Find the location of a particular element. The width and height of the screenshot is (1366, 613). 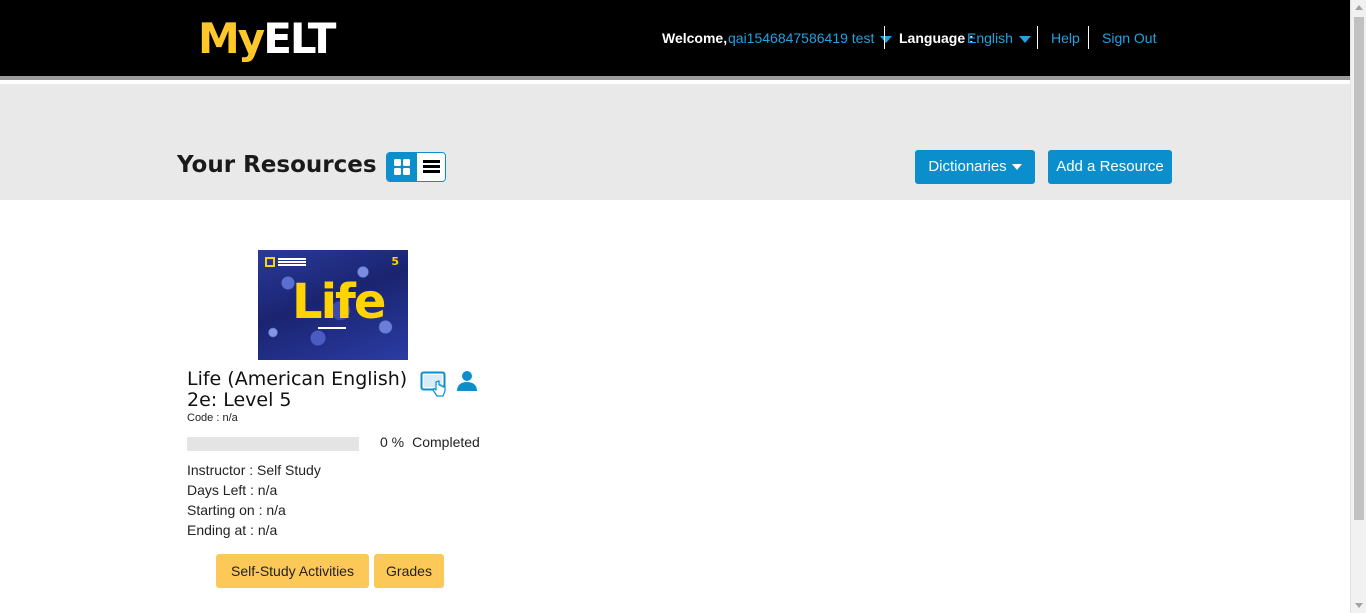

progress-text: 0 % Completed is located at coordinates (430, 442).